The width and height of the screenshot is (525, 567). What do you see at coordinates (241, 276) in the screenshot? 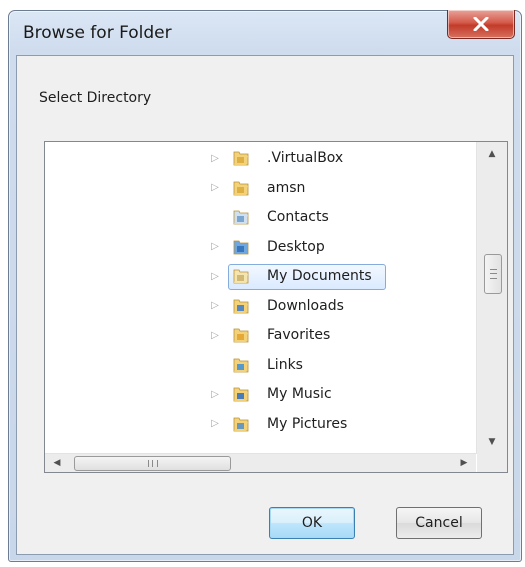
I see `documents-folder-icon` at bounding box center [241, 276].